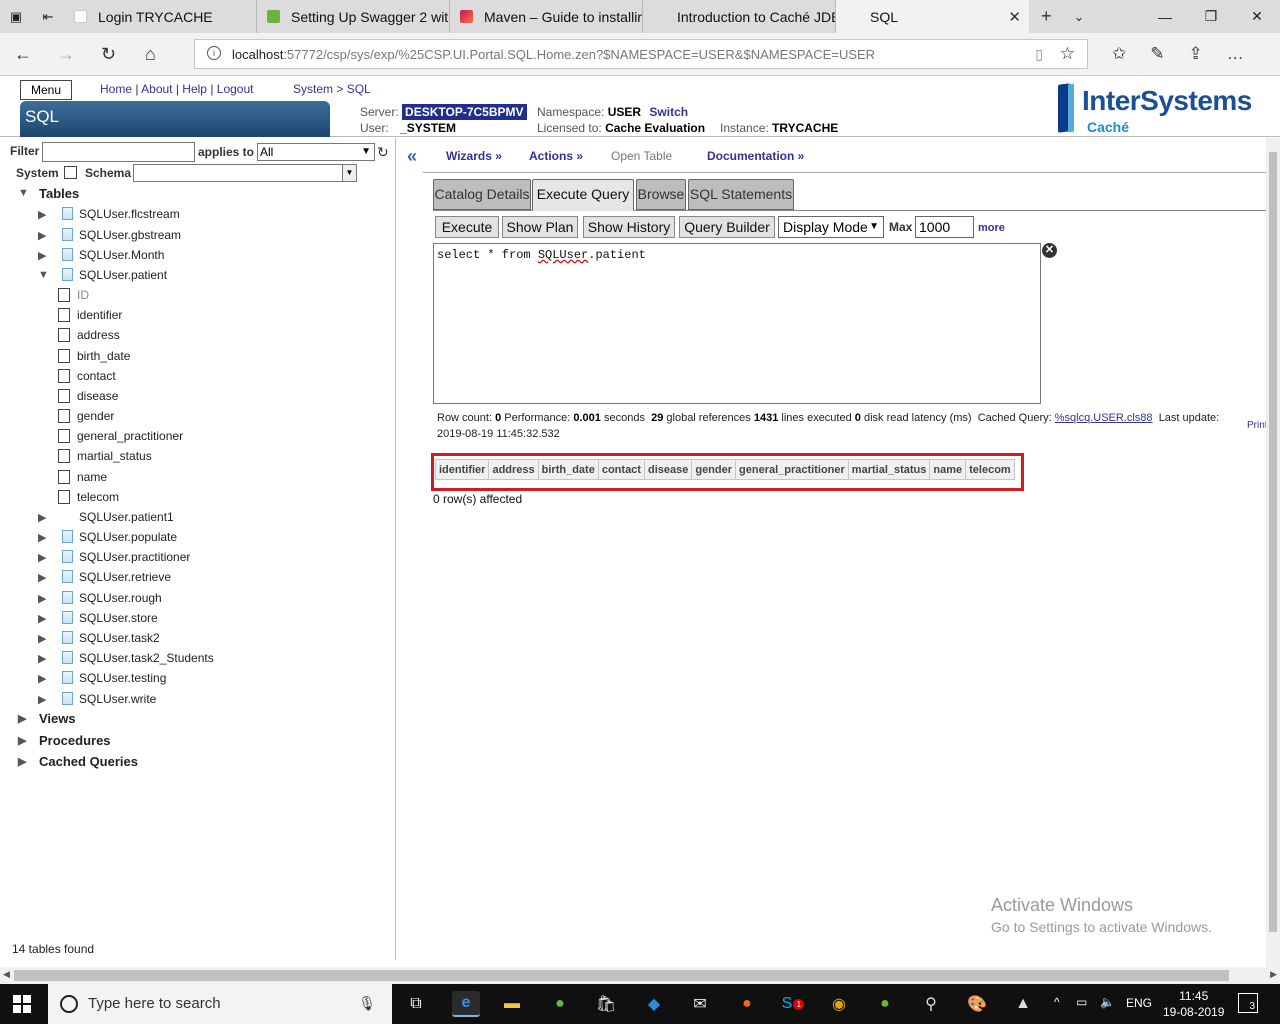  What do you see at coordinates (160, 16) in the screenshot?
I see `browser-tab-0: Login TRYCACHE` at bounding box center [160, 16].